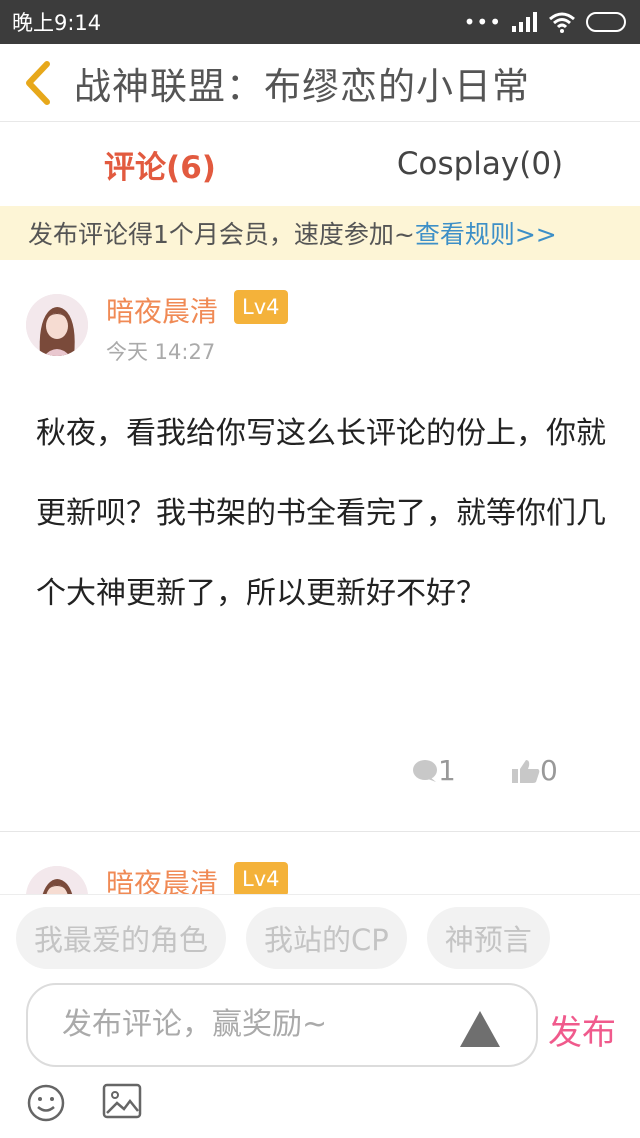 This screenshot has width=640, height=1138. What do you see at coordinates (302, 86) in the screenshot?
I see `page-title: 战神联盟：布缪恋的小日常` at bounding box center [302, 86].